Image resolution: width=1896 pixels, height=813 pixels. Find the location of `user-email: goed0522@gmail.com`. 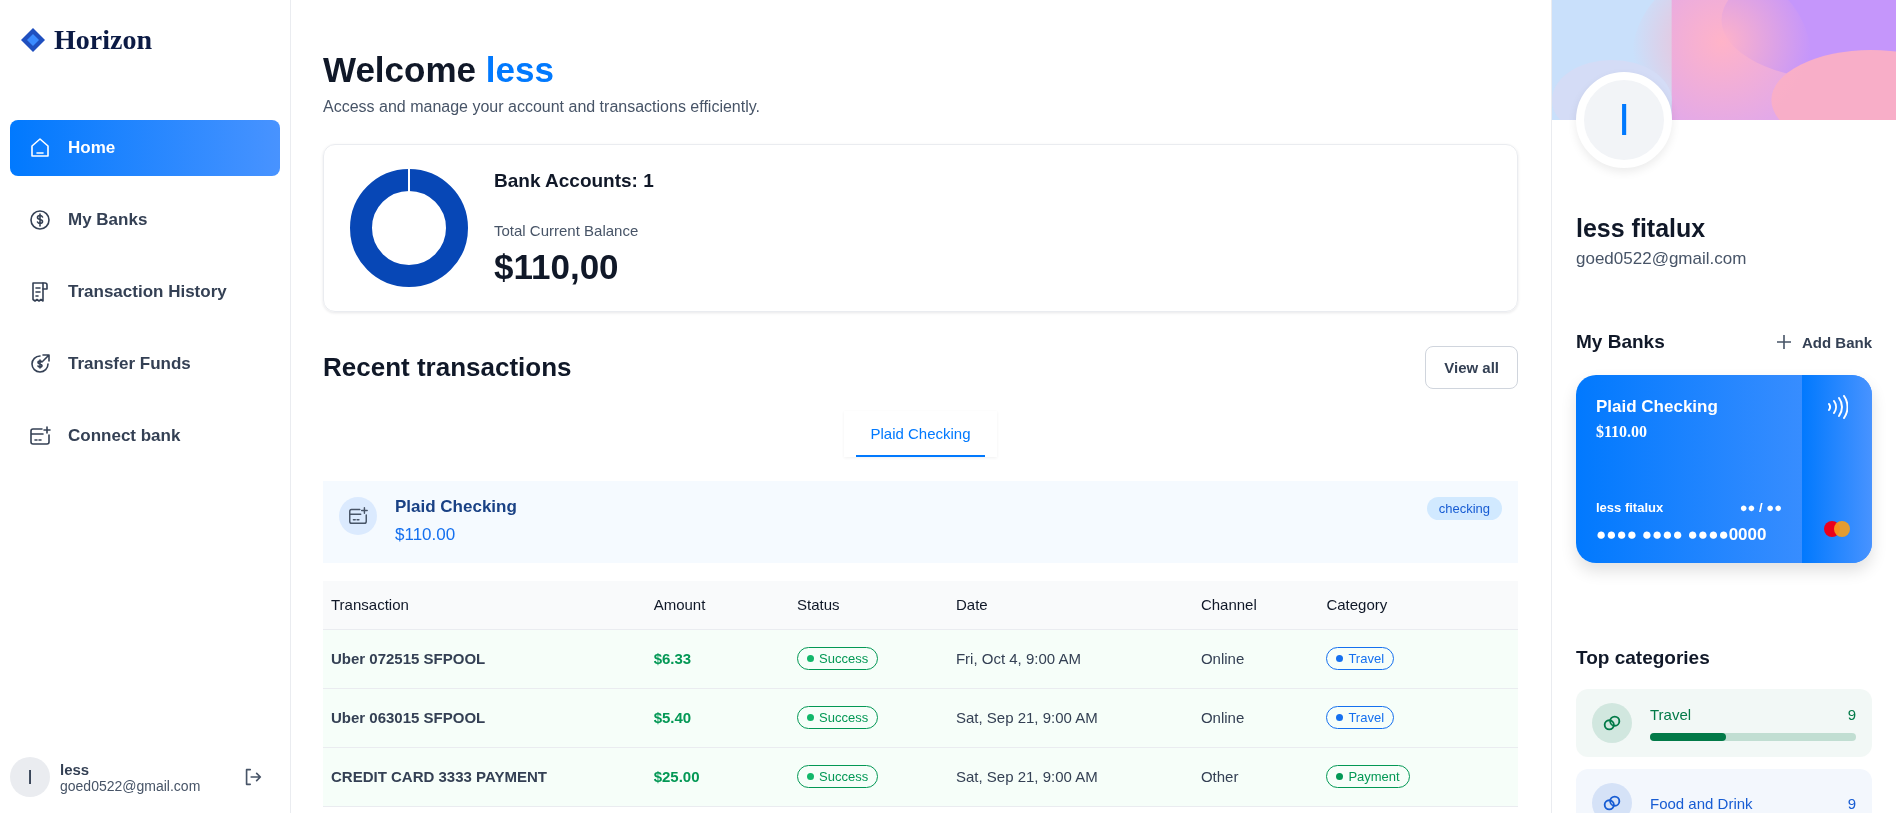

user-email: goed0522@gmail.com is located at coordinates (131, 785).